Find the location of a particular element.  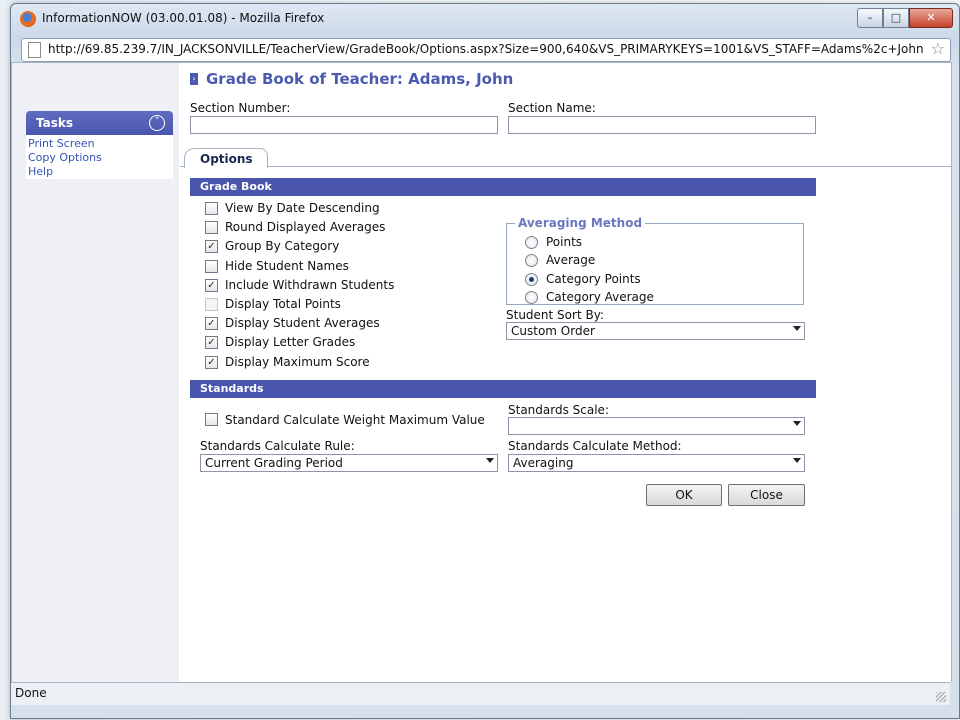

averaging-method-label: Category Points is located at coordinates (593, 278).